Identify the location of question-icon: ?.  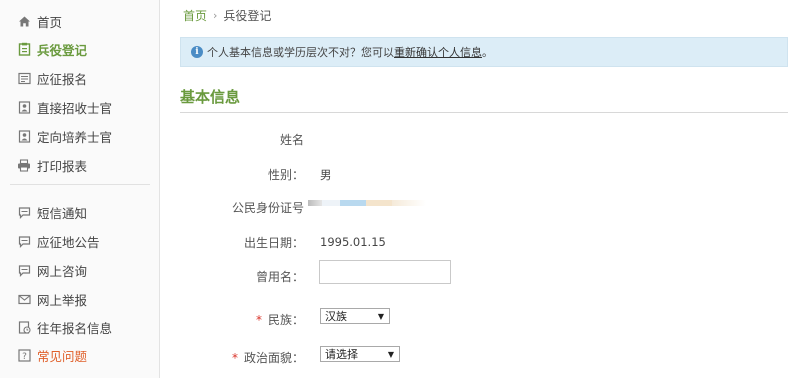
(24, 355).